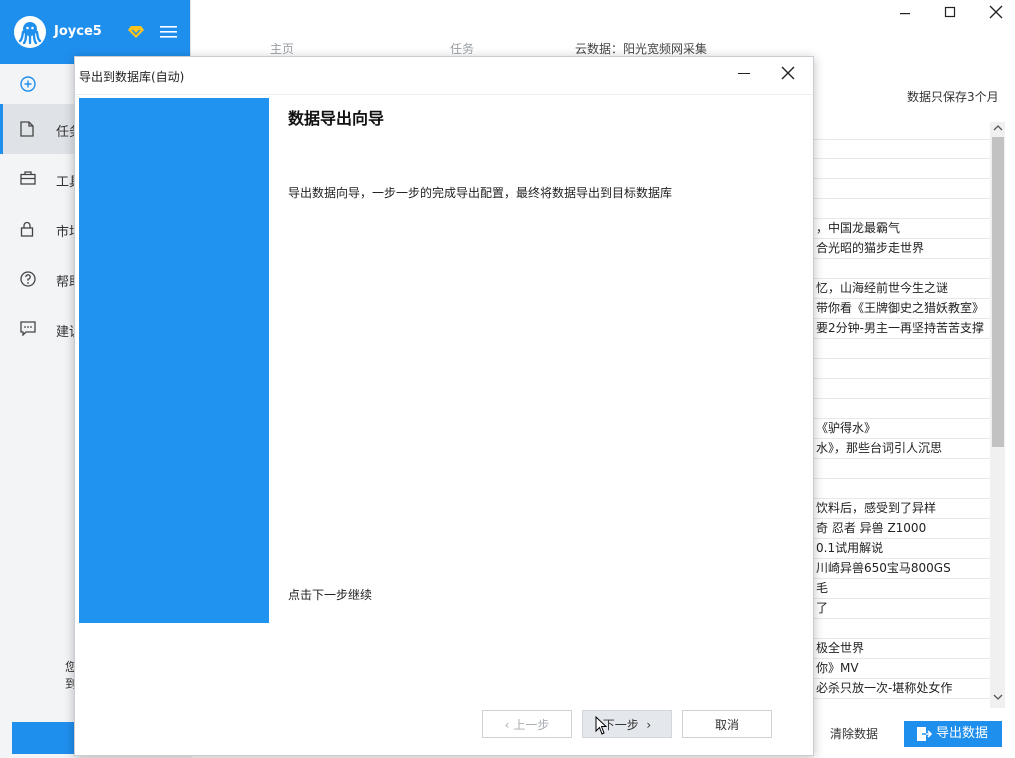  I want to click on maximize-window-icon, so click(950, 13).